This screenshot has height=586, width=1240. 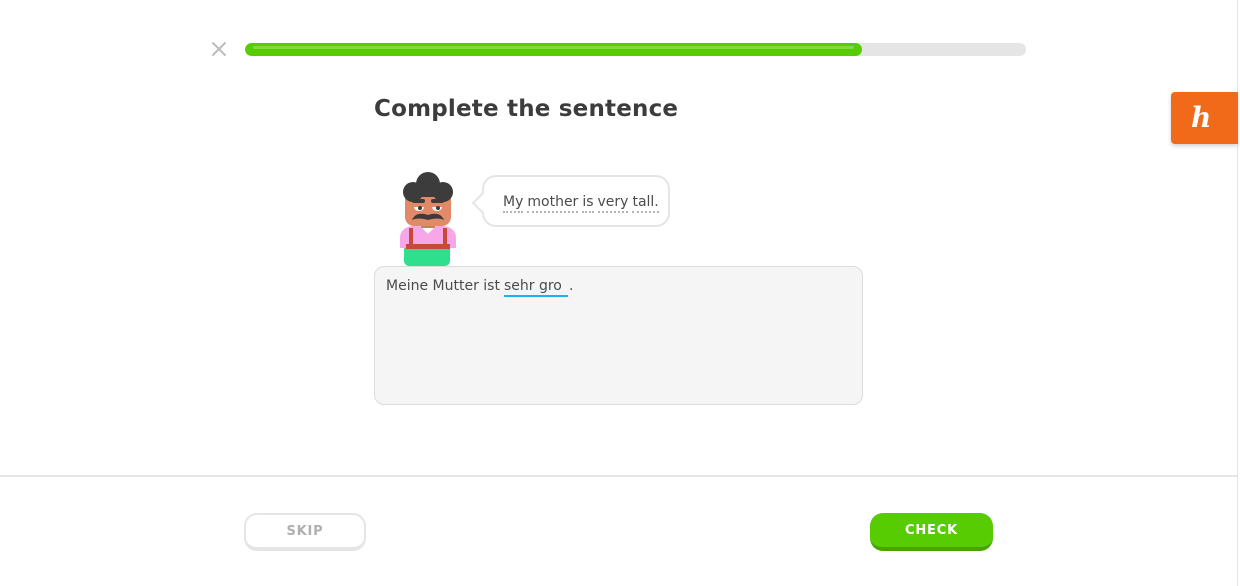 I want to click on speech-bubble: My mother is very tall., so click(x=570, y=201).